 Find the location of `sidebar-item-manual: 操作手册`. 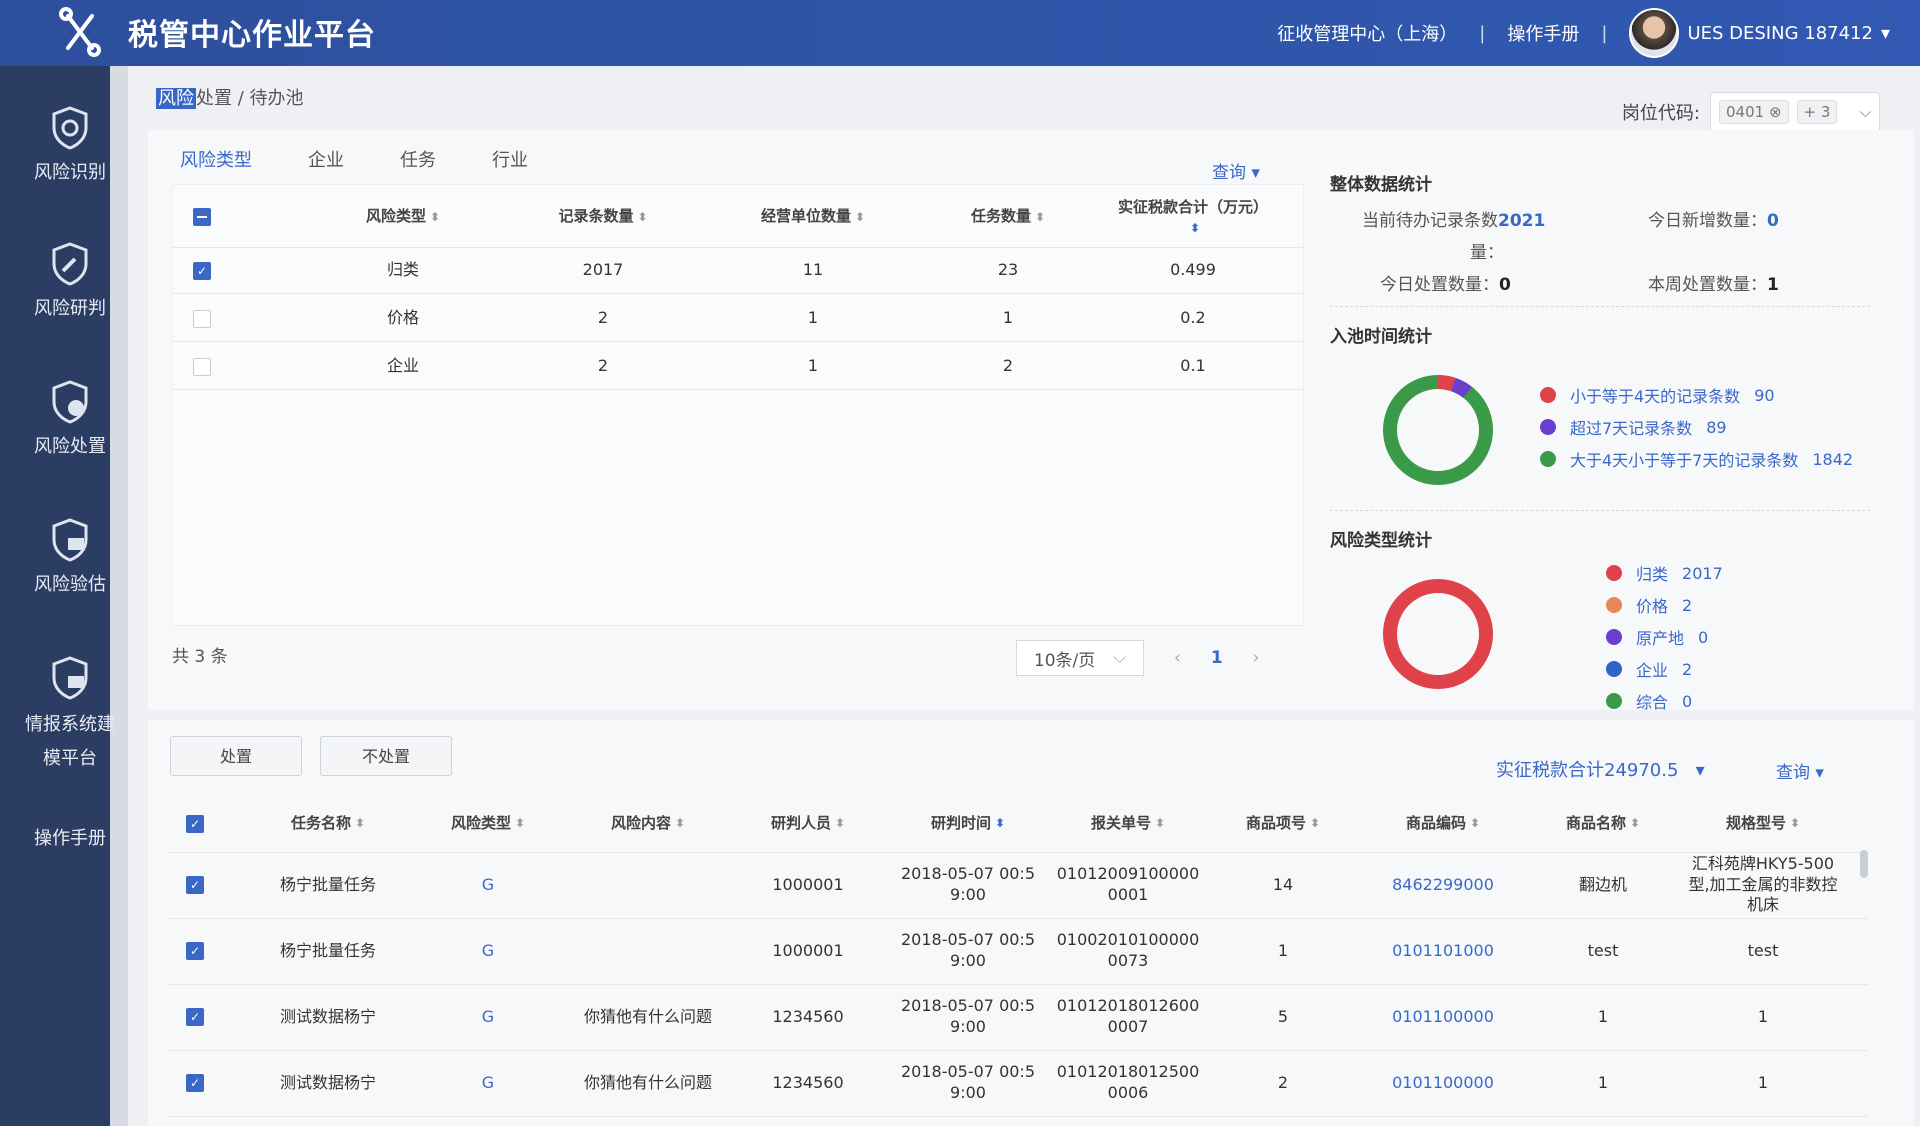

sidebar-item-manual: 操作手册 is located at coordinates (70, 837).